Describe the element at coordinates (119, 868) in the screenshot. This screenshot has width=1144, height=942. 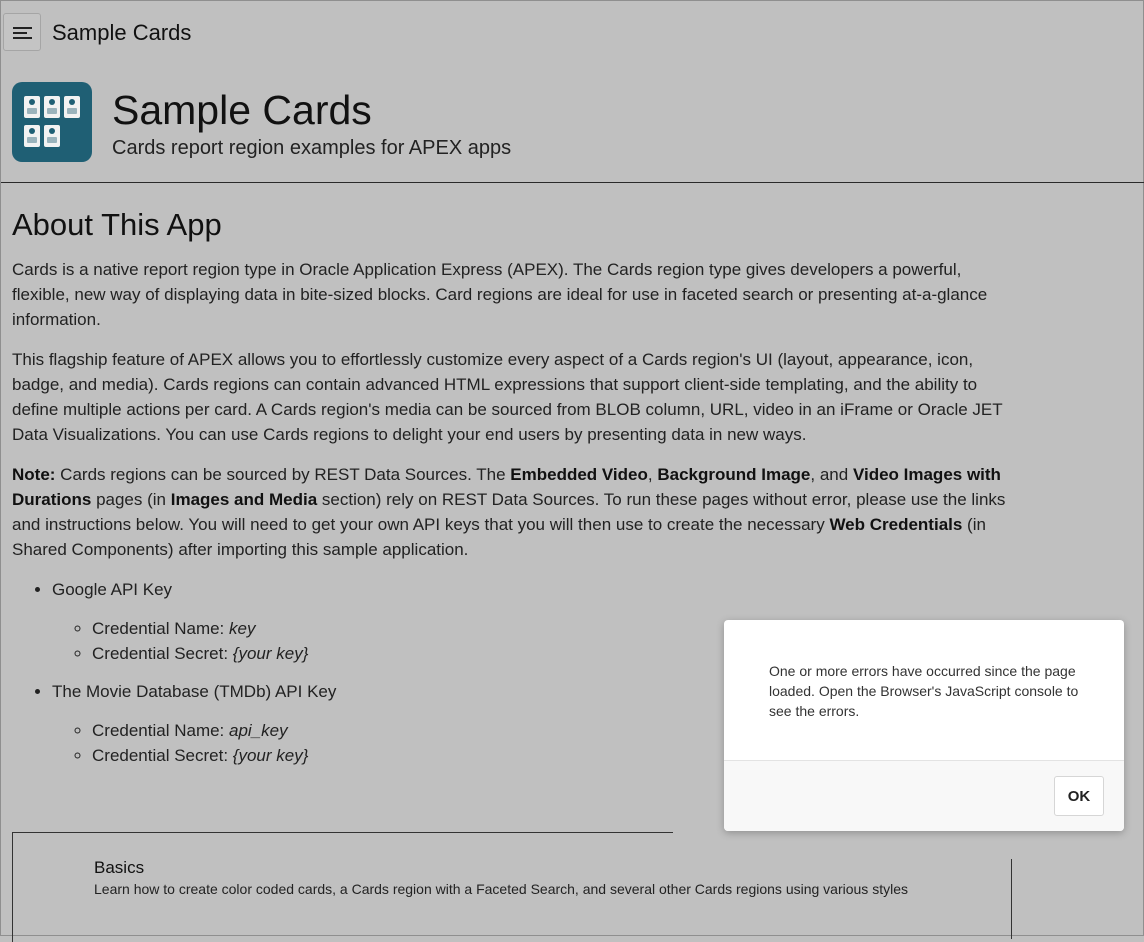
I see `card-title: Basics` at that location.